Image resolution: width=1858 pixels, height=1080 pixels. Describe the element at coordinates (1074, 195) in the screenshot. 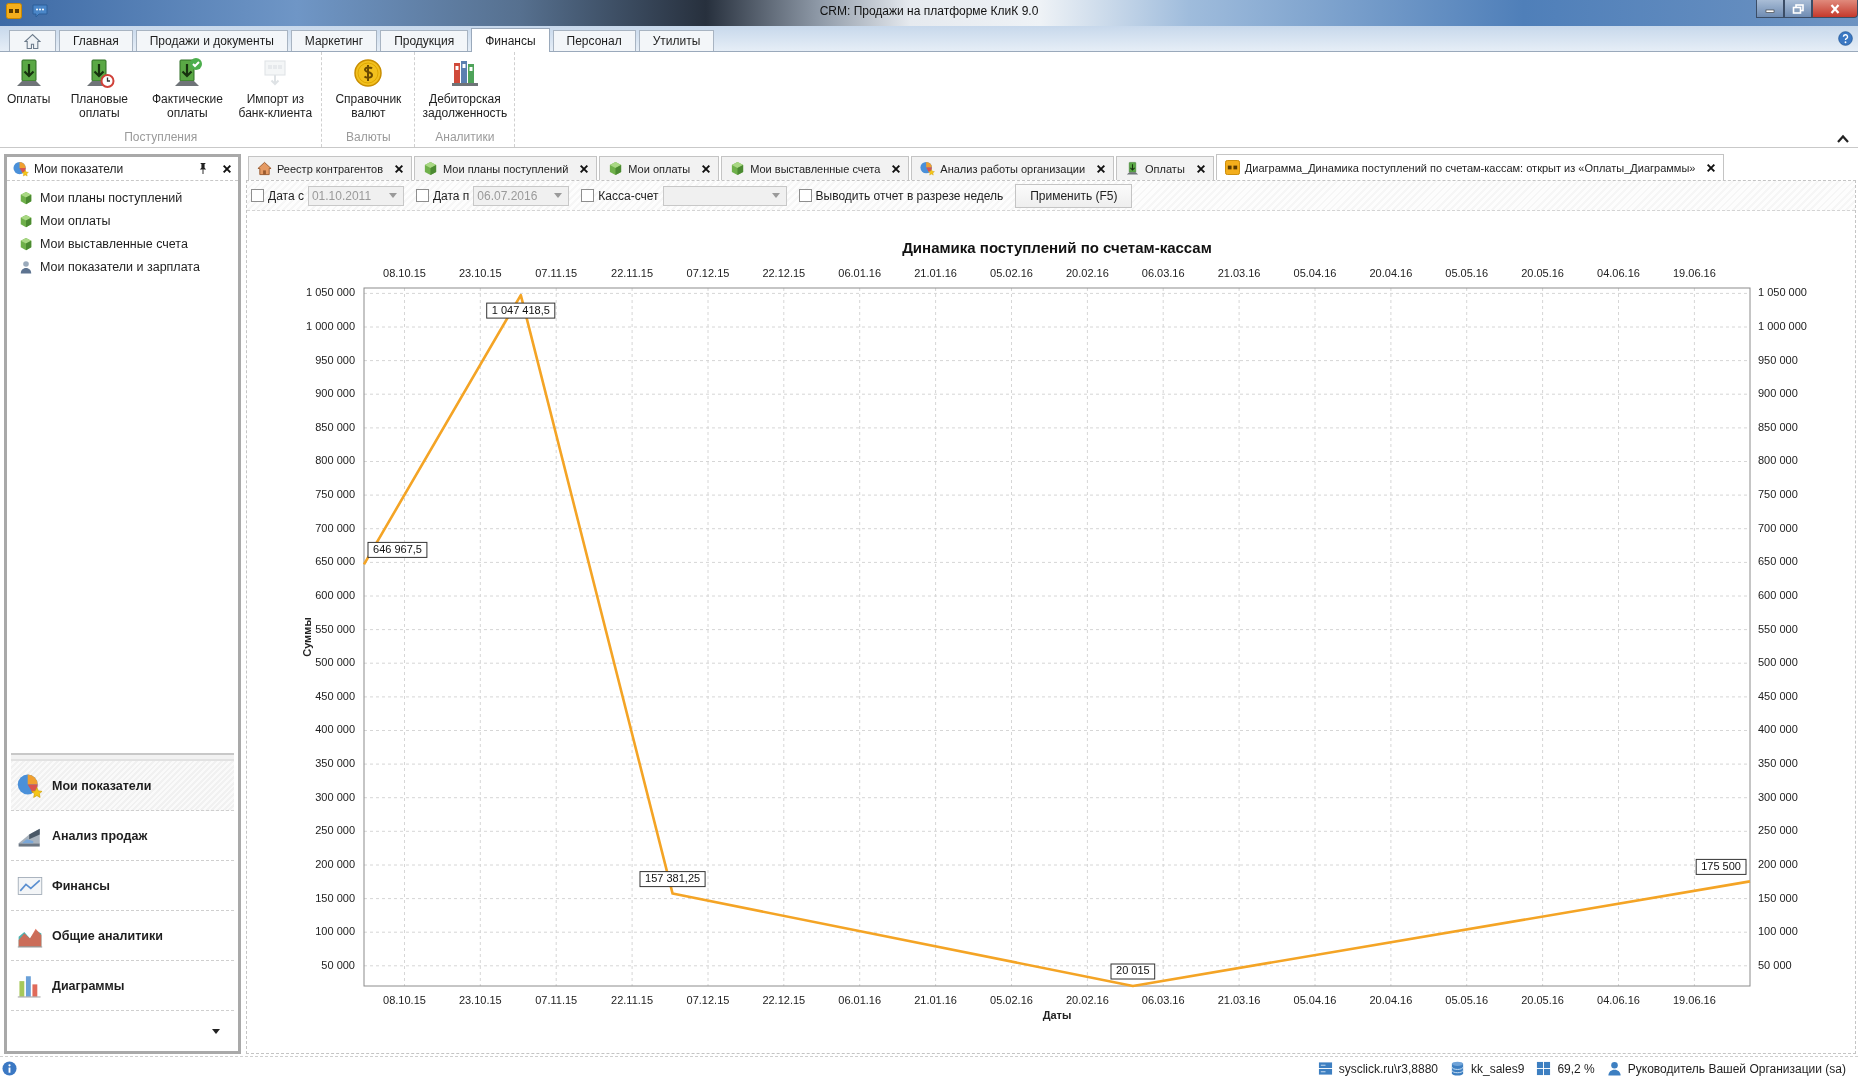

I see `apply-button: Применить (F5)` at that location.